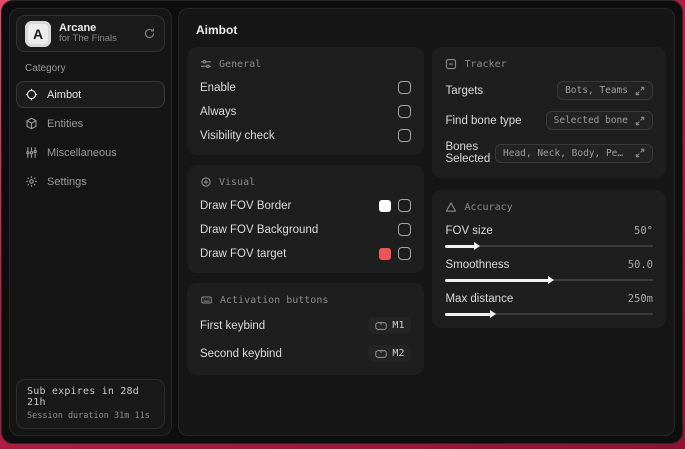 The image size is (685, 449). Describe the element at coordinates (385, 253) in the screenshot. I see `fov-target-color-swatch` at that location.